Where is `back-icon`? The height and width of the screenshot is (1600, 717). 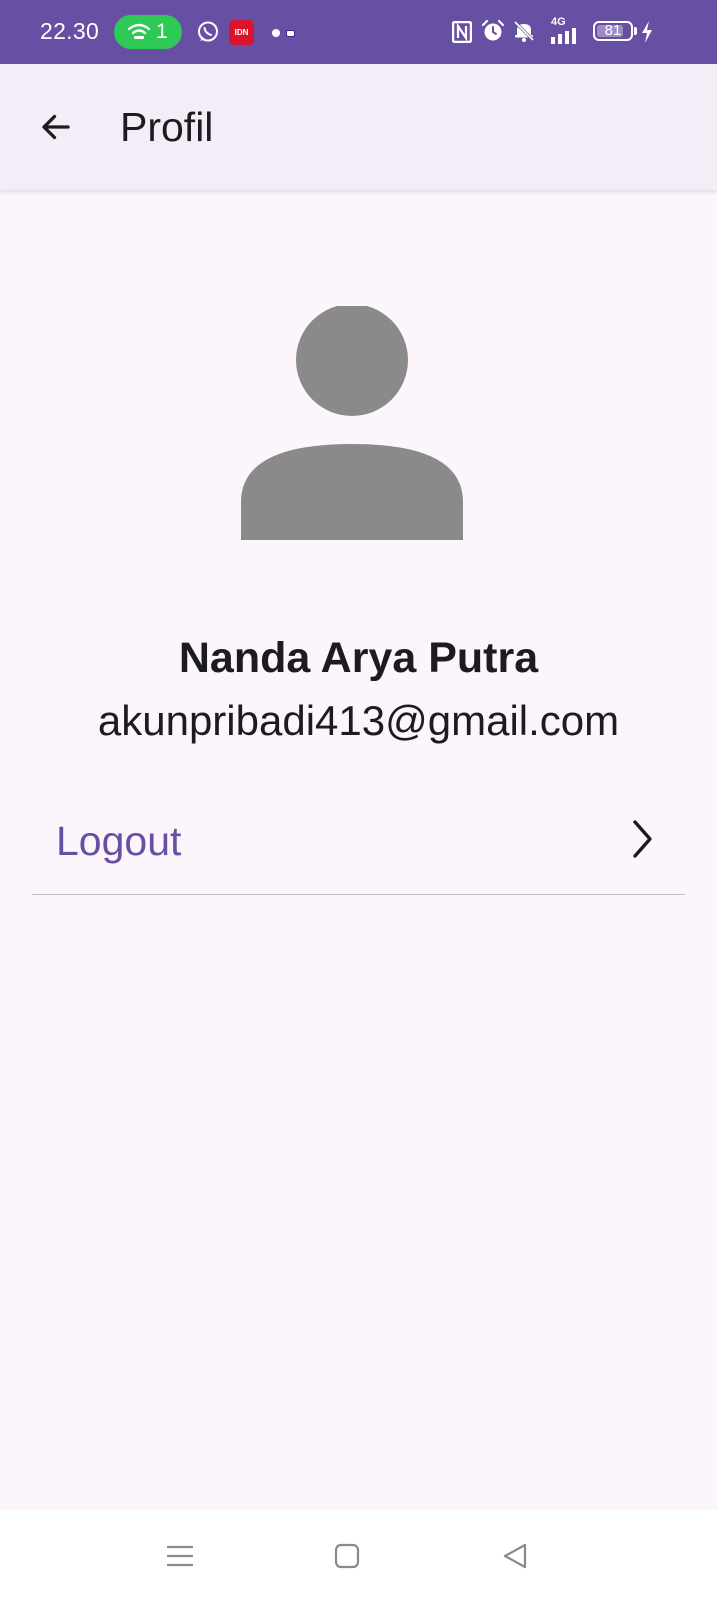
back-icon is located at coordinates (515, 1556).